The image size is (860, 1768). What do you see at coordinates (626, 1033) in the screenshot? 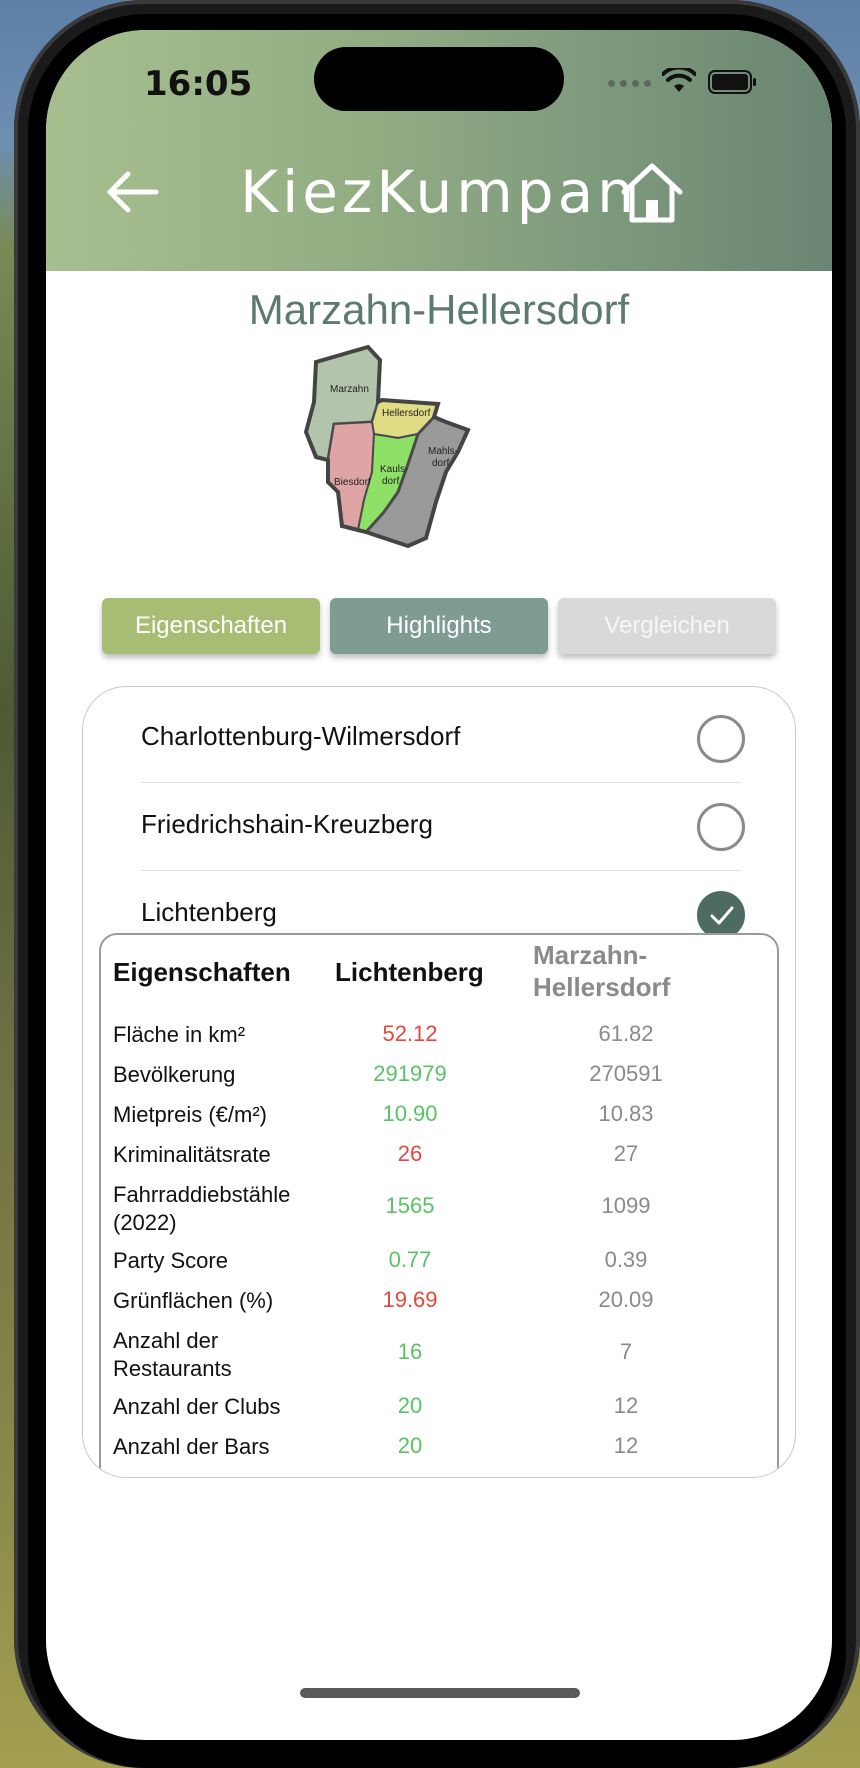
I see `value-marzahn-hellersdorf: 61.82` at bounding box center [626, 1033].